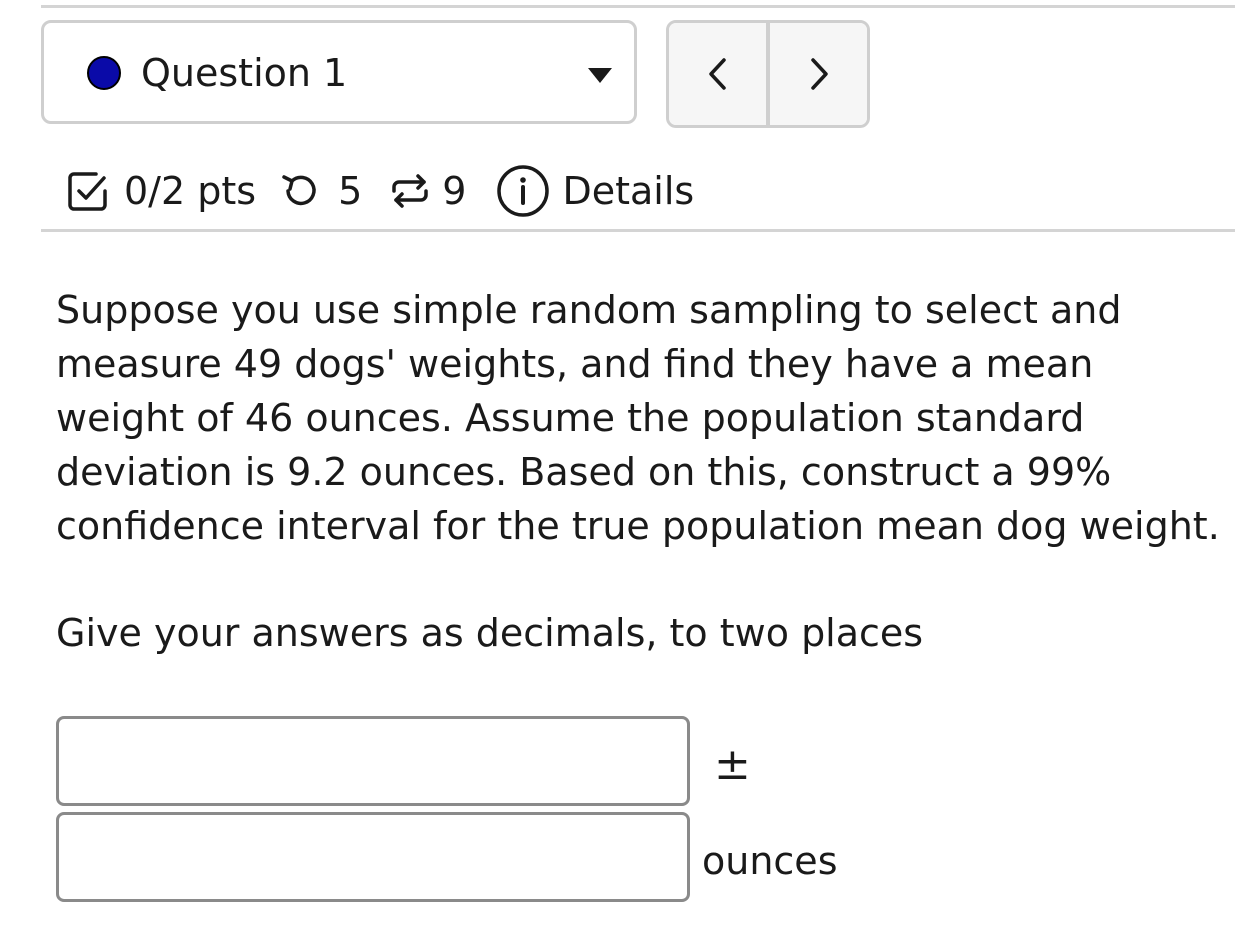 This screenshot has width=1259, height=932. What do you see at coordinates (600, 75) in the screenshot?
I see `caret-down-icon` at bounding box center [600, 75].